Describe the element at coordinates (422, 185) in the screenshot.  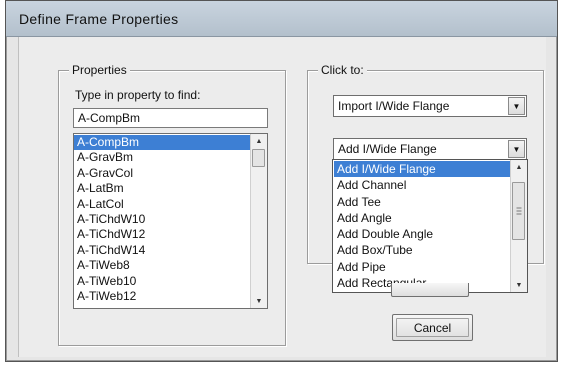
I see `add-section-option: Add Channel` at that location.